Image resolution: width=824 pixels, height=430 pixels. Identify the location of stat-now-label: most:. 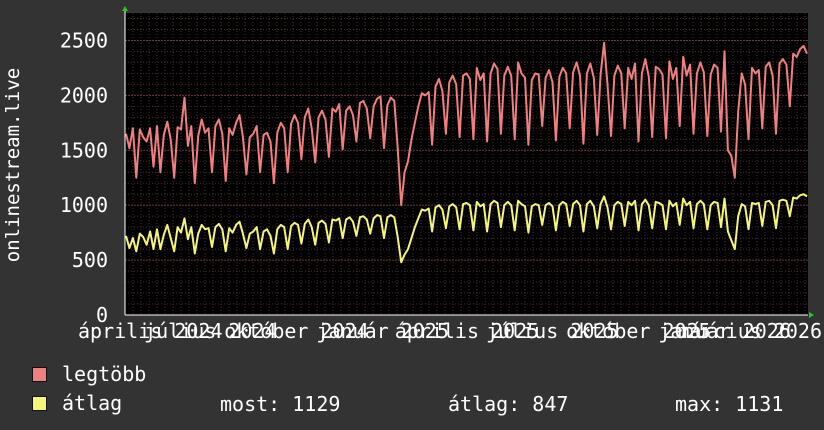
(250, 404).